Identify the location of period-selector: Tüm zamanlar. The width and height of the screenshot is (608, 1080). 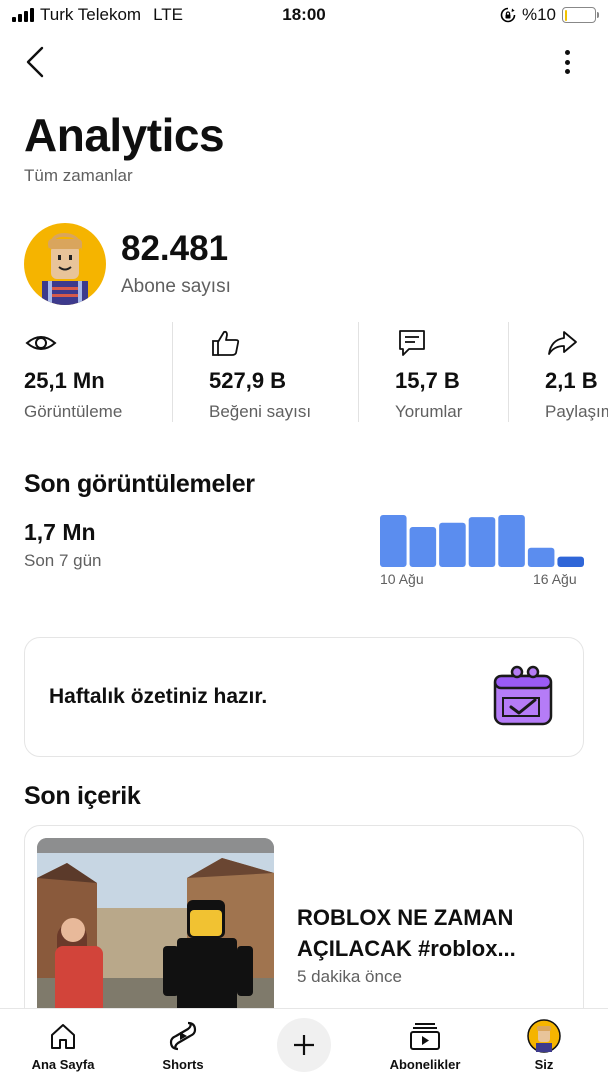
(78, 176).